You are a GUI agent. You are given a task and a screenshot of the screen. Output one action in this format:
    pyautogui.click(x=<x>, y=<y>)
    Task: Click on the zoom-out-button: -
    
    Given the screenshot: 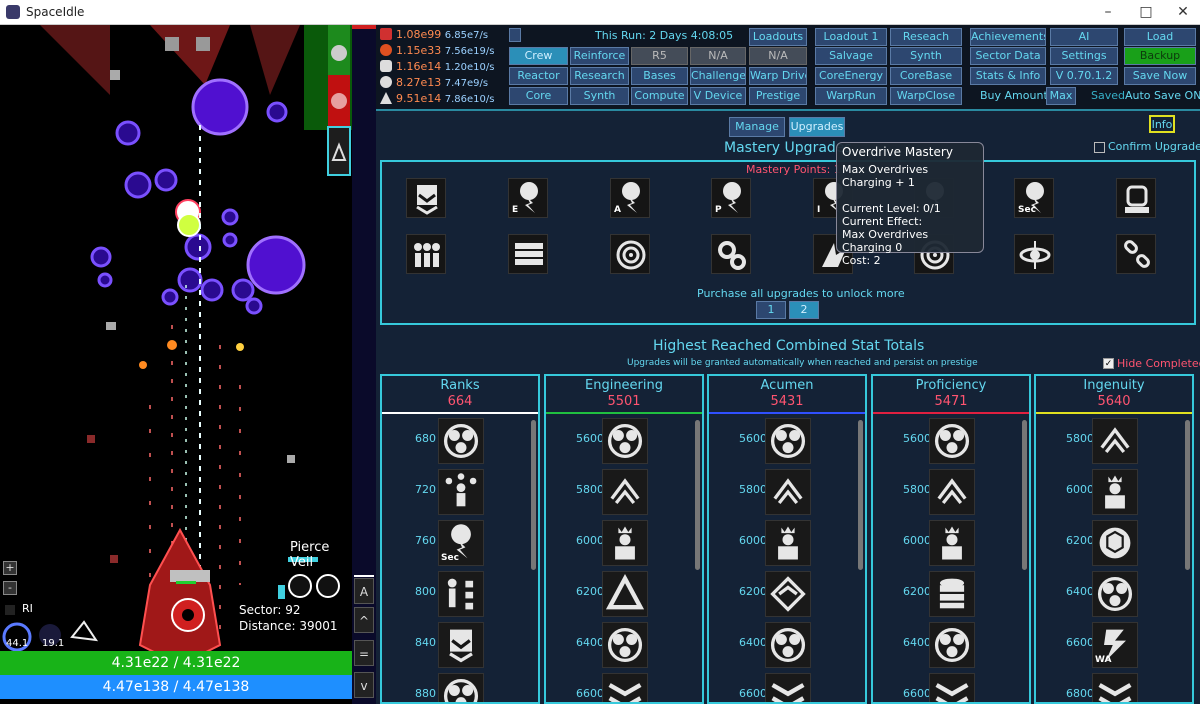 What is the action you would take?
    pyautogui.click(x=10, y=588)
    